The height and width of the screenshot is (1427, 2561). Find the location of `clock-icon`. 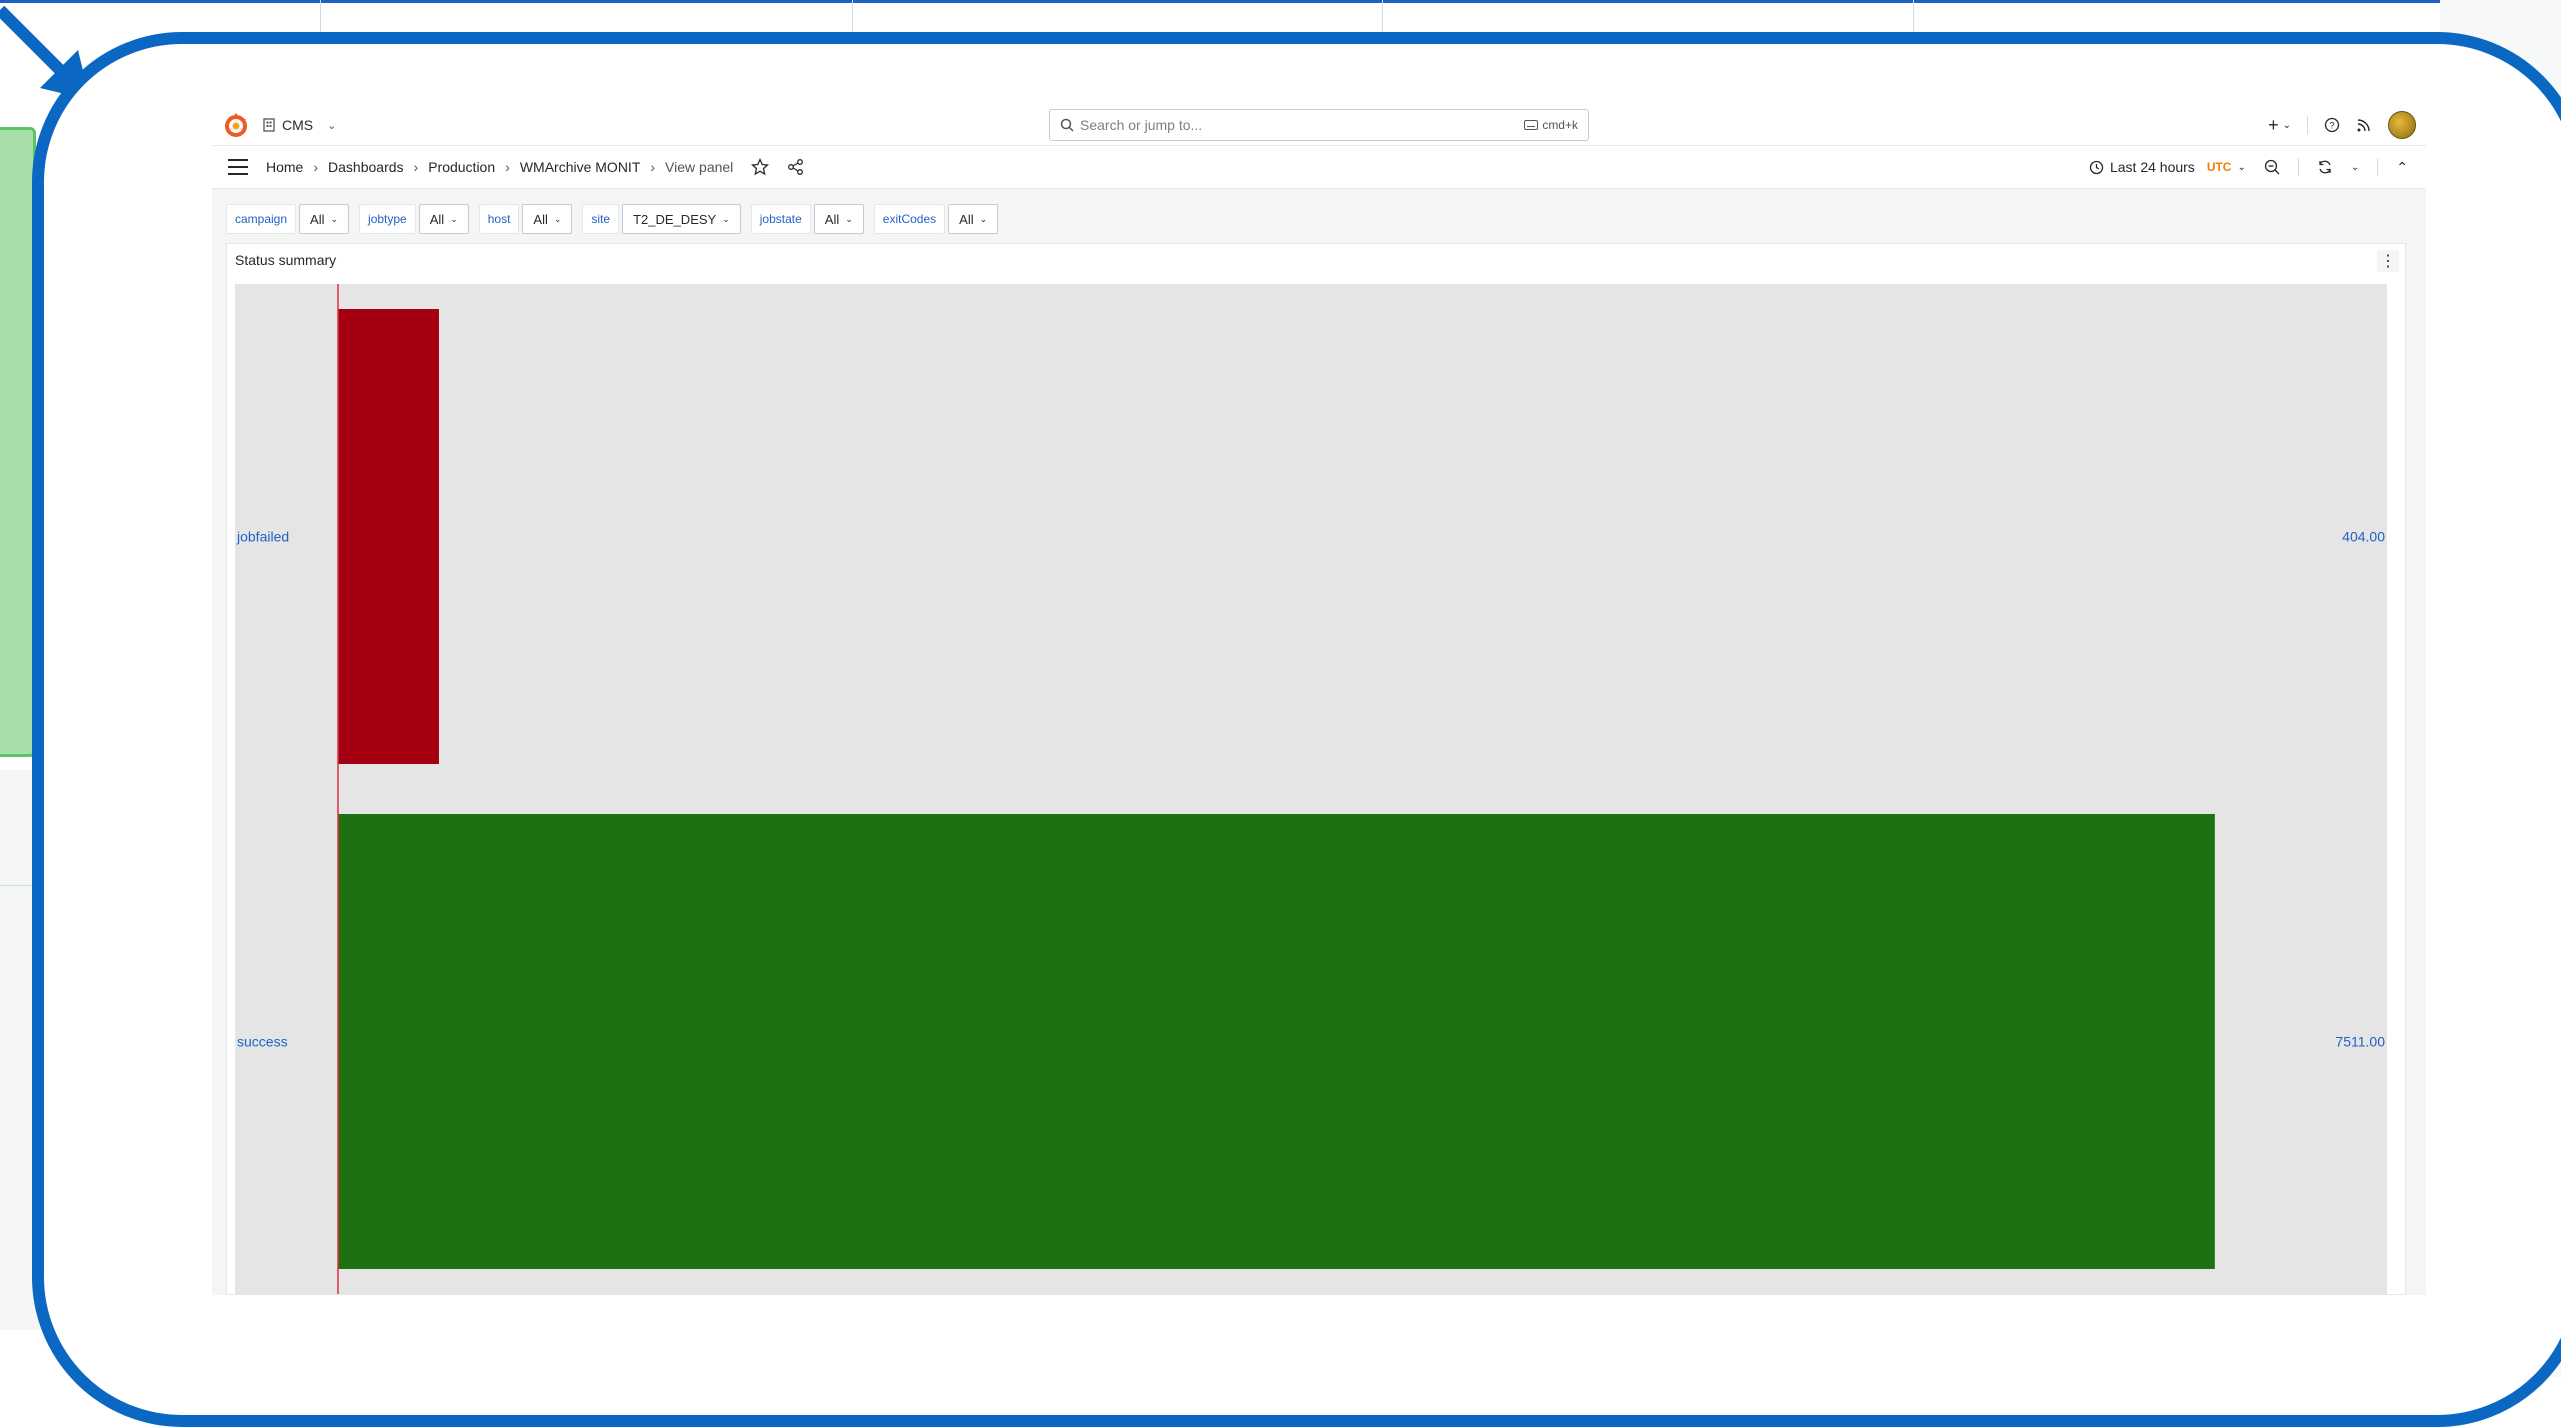

clock-icon is located at coordinates (2096, 167).